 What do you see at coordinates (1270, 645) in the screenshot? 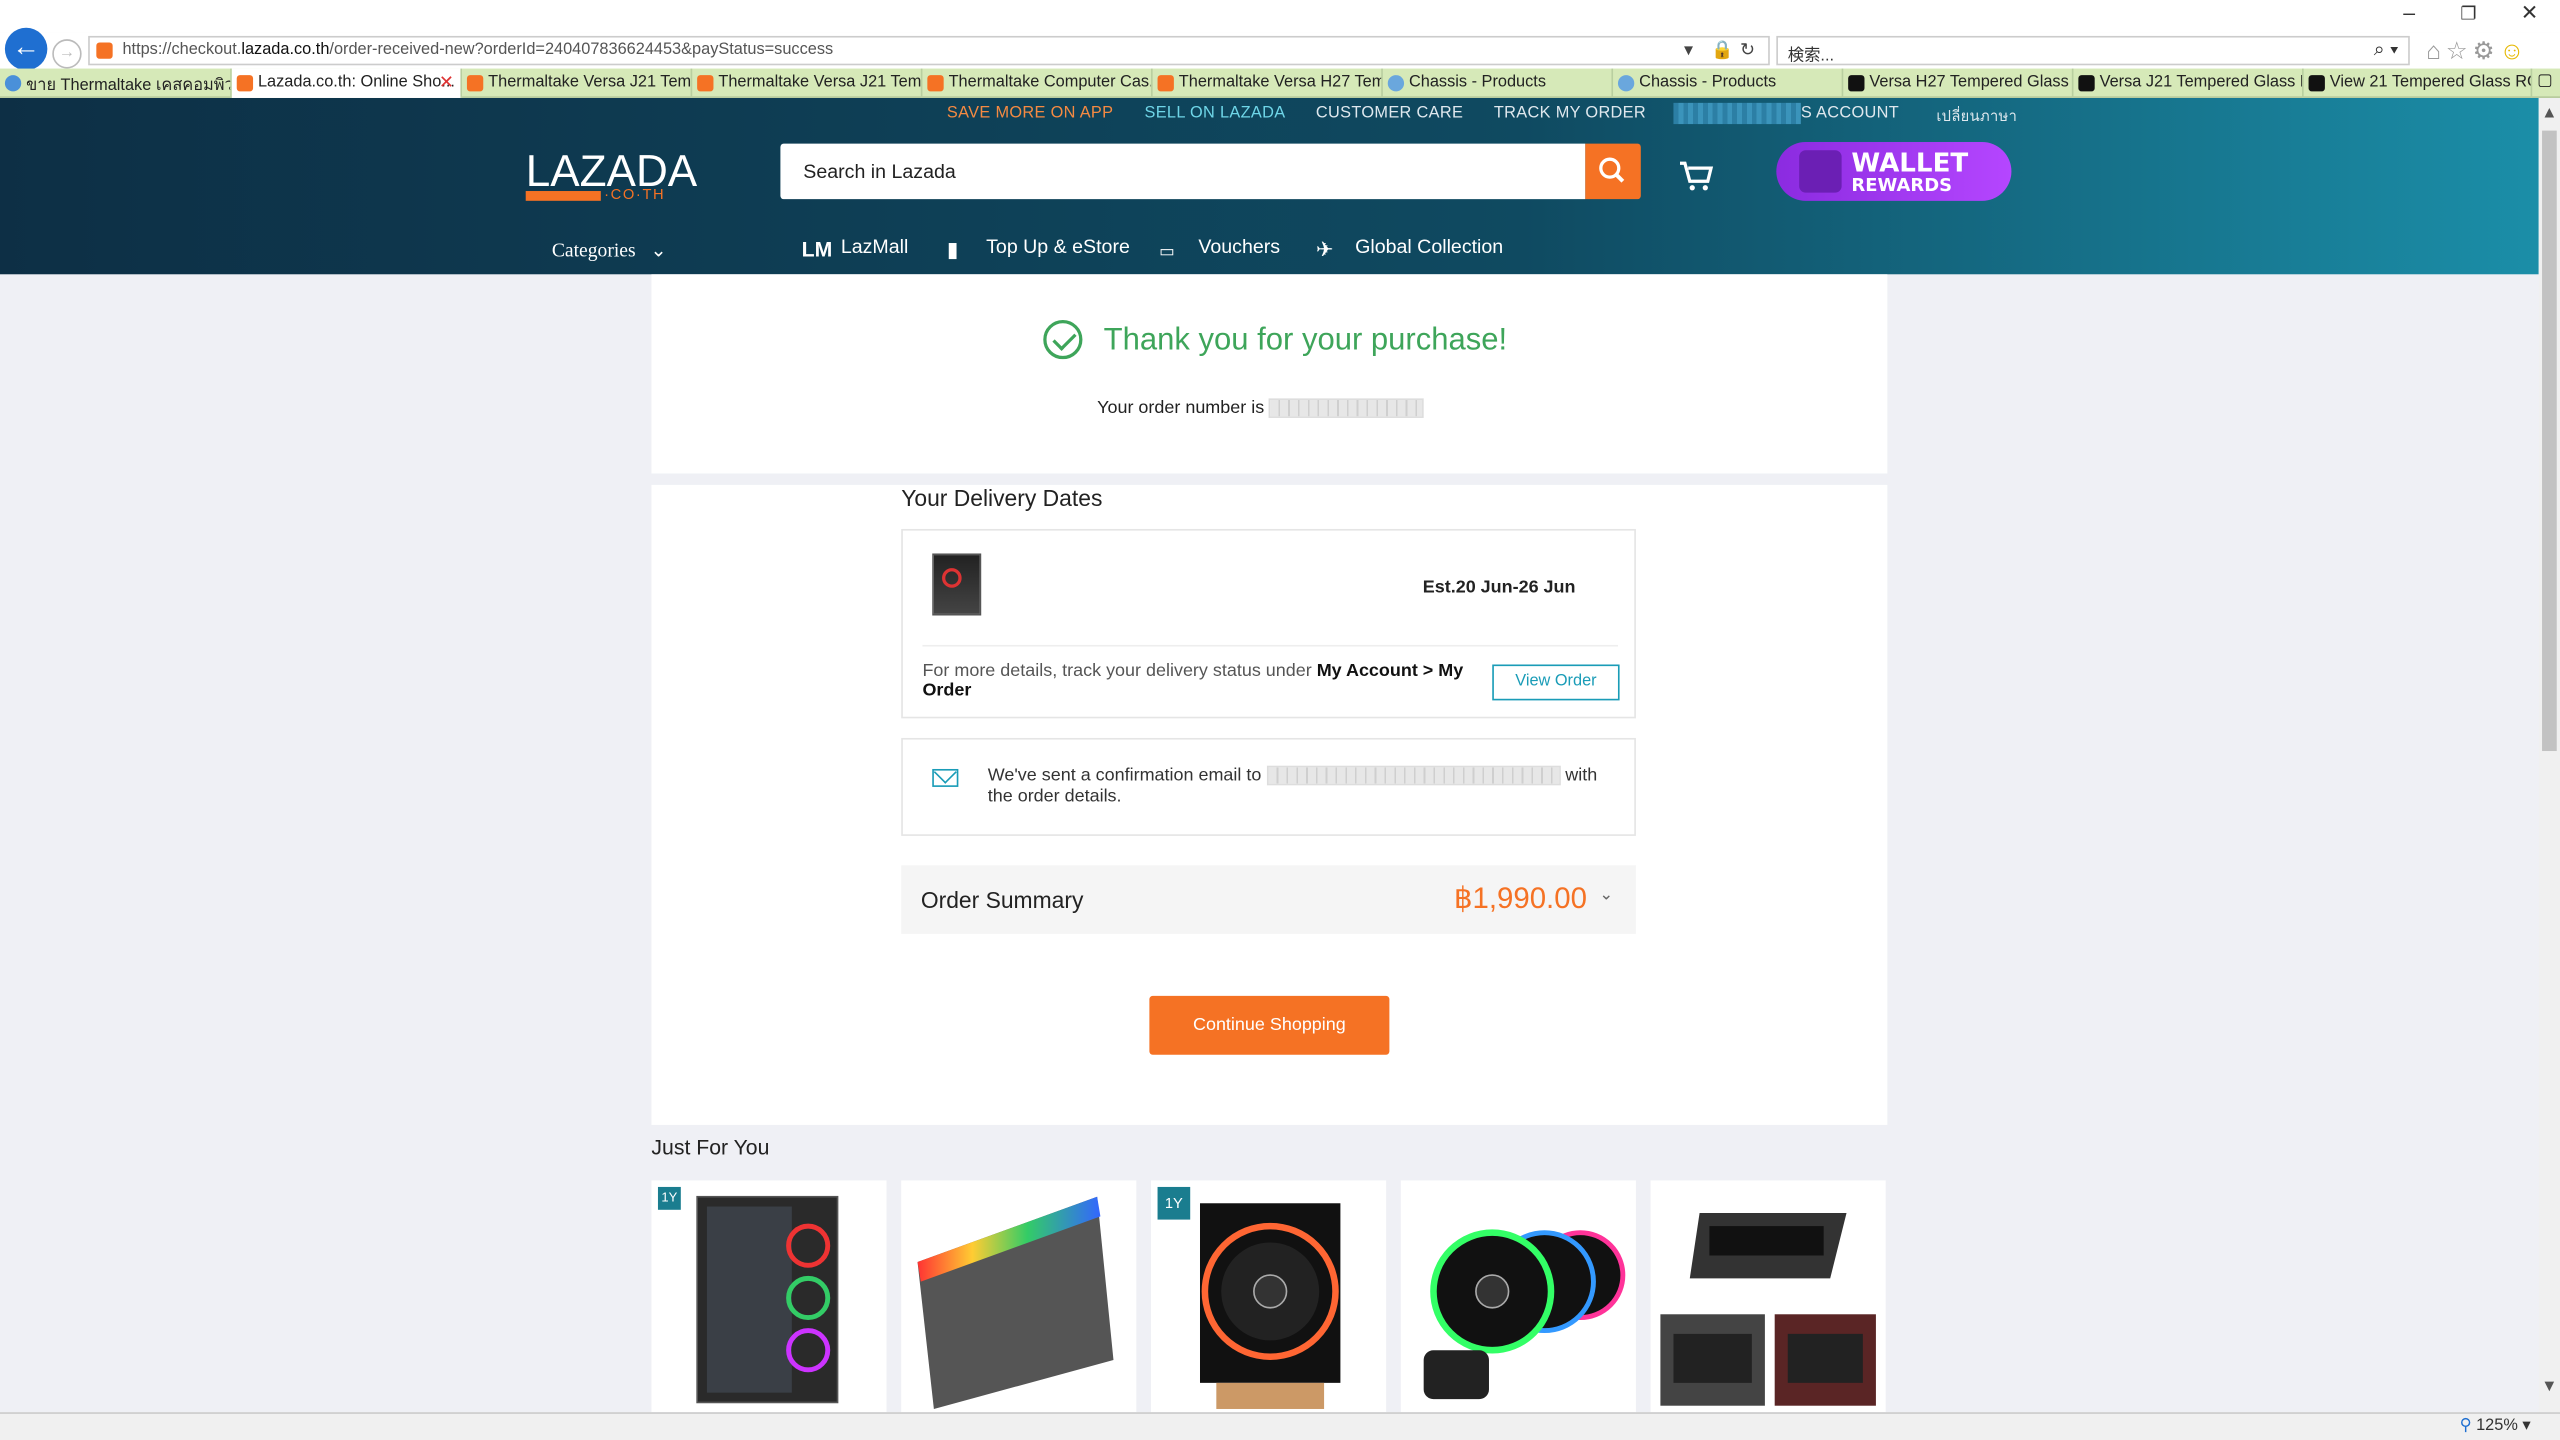
I see `divider` at bounding box center [1270, 645].